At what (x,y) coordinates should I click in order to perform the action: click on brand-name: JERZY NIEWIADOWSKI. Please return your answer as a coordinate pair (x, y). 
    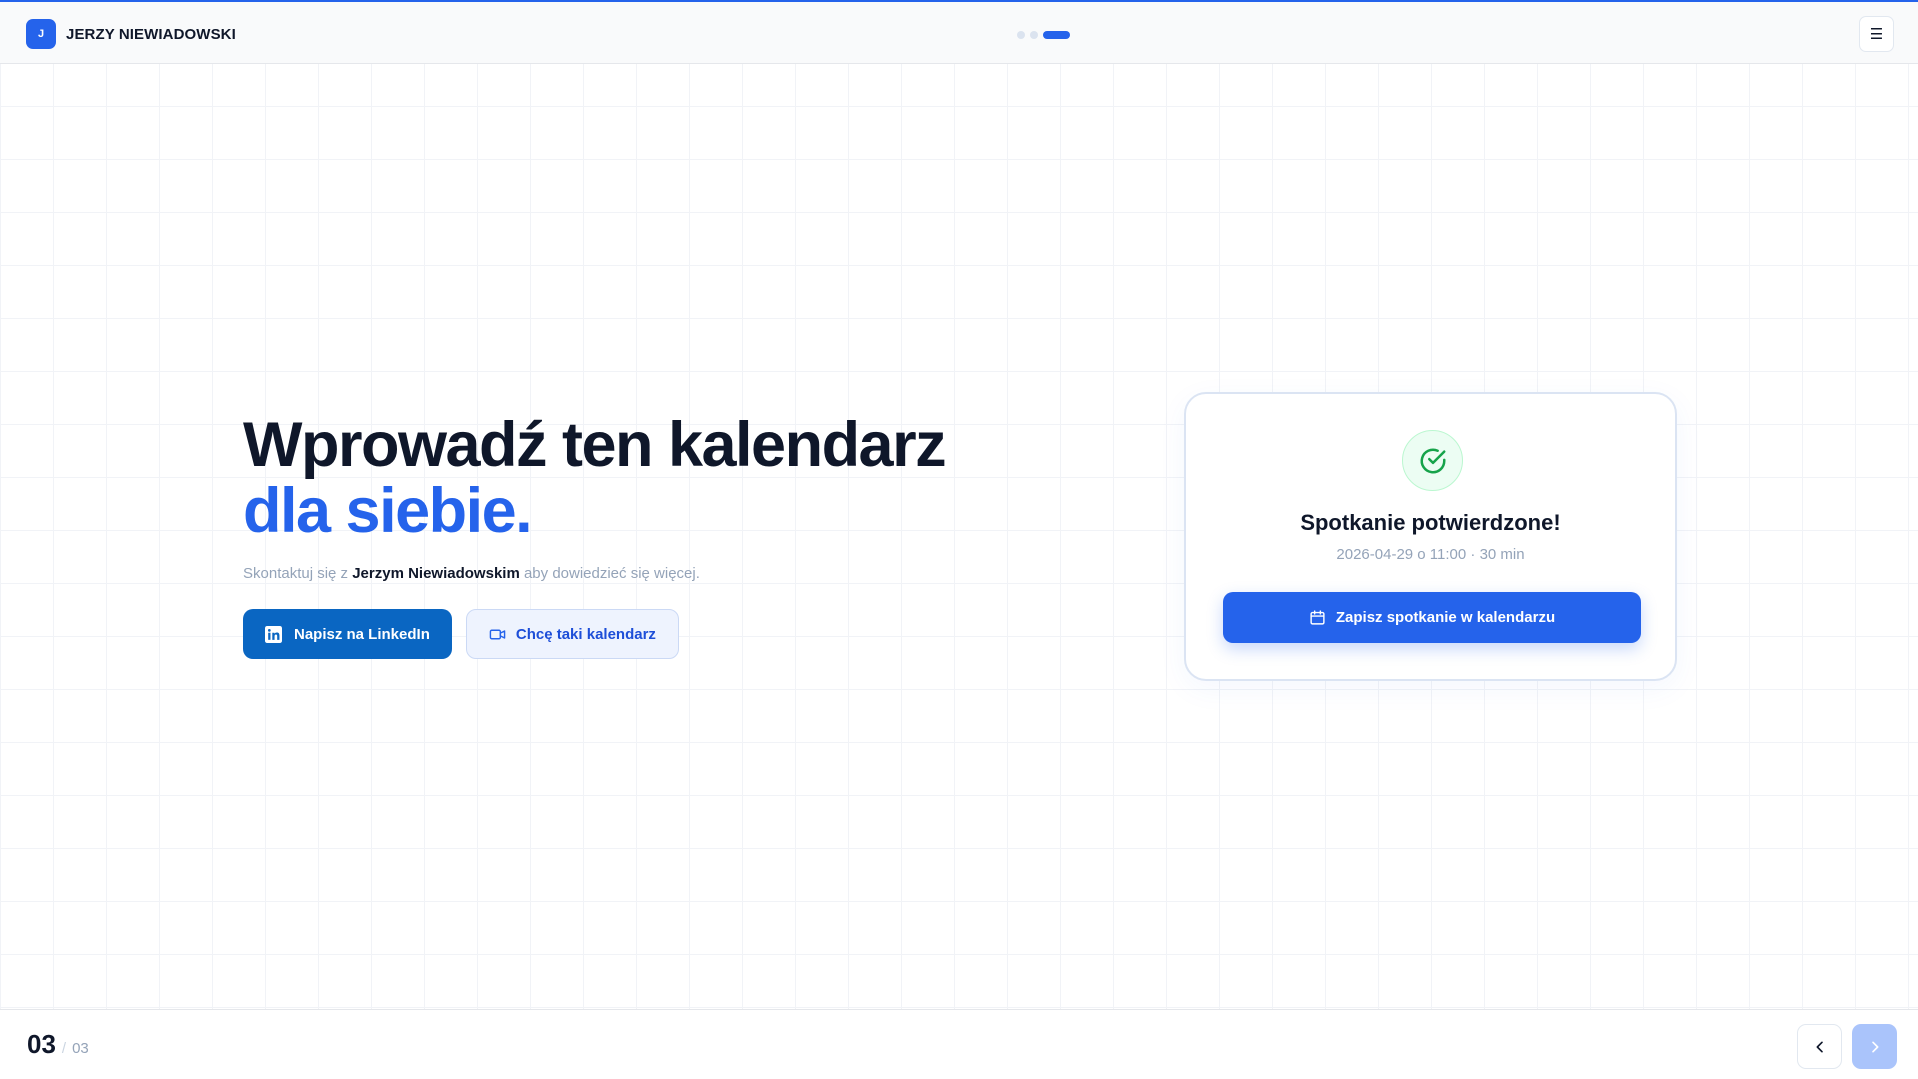
    Looking at the image, I should click on (151, 34).